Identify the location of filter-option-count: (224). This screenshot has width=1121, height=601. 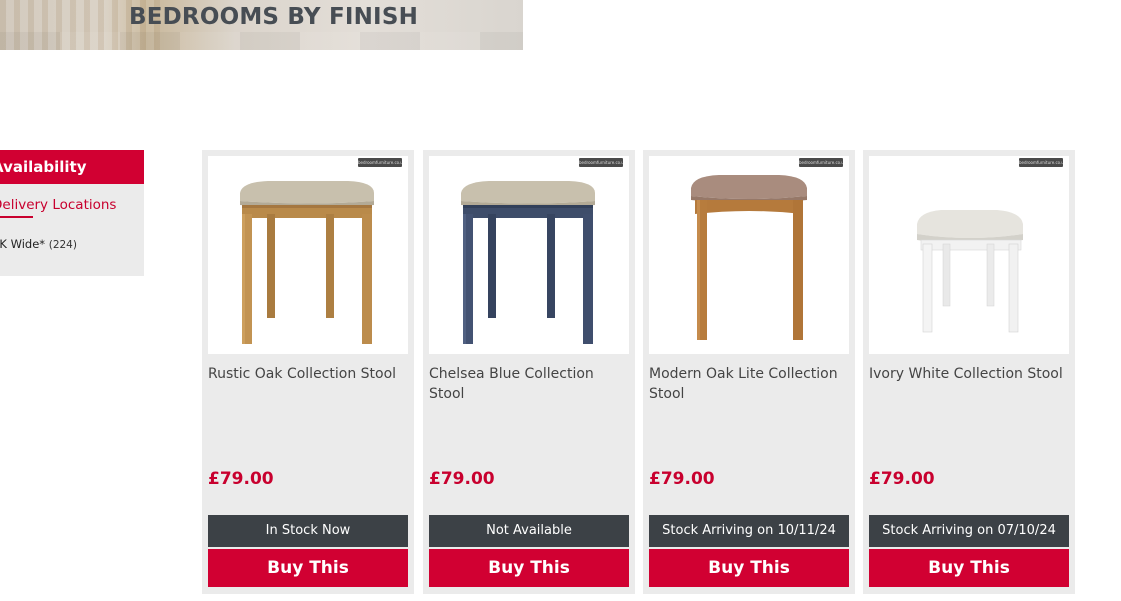
(62, 245).